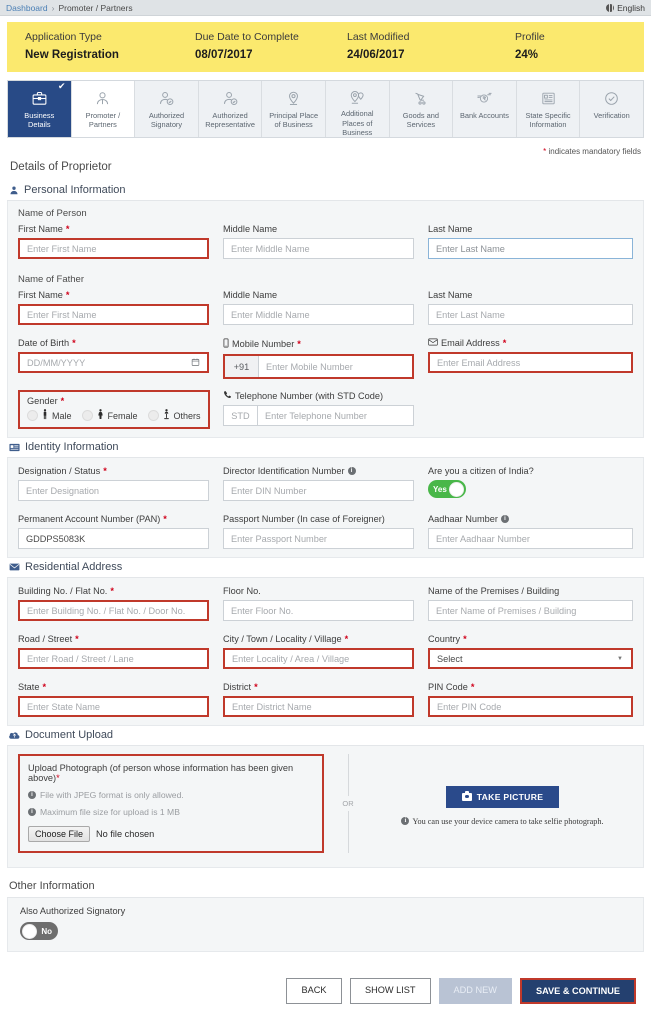 The image size is (651, 1024). Describe the element at coordinates (40, 109) in the screenshot. I see `tab-business-details: ✔ Business Details` at that location.